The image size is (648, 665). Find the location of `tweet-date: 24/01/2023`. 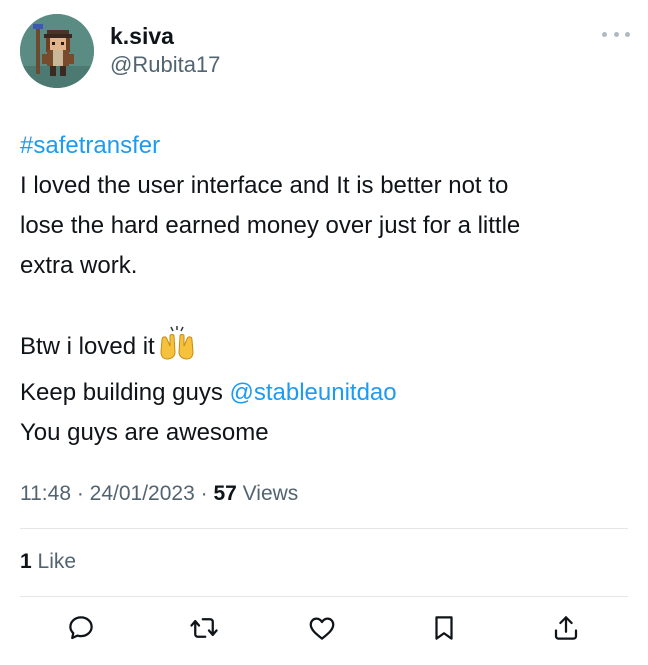

tweet-date: 24/01/2023 is located at coordinates (142, 493).